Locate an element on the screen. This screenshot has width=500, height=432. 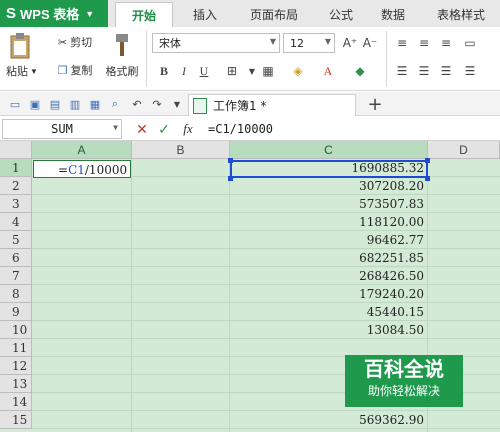
align-center-icon: ☰ is located at coordinates (424, 71).